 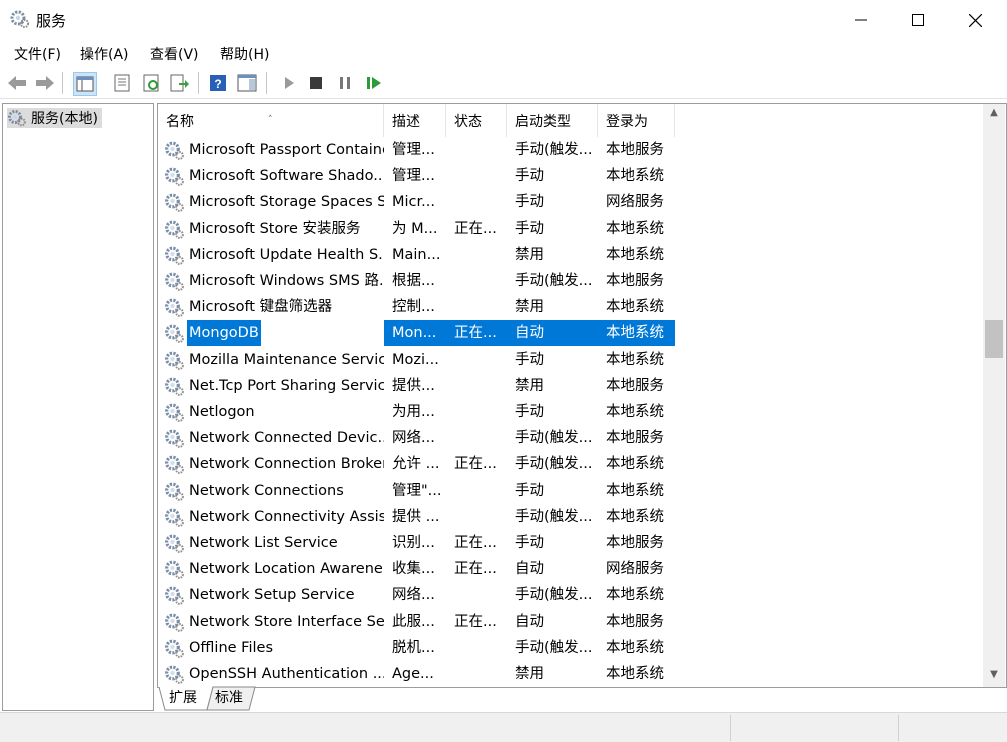 I want to click on column-header-startup-type: 启动类型, so click(x=552, y=120).